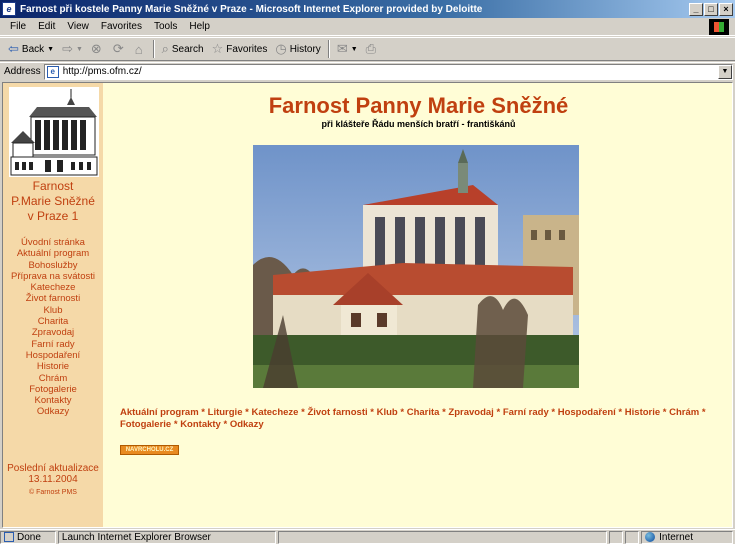 Image resolution: width=735 pixels, height=544 pixels. Describe the element at coordinates (9, 537) in the screenshot. I see `page-done-icon` at that location.